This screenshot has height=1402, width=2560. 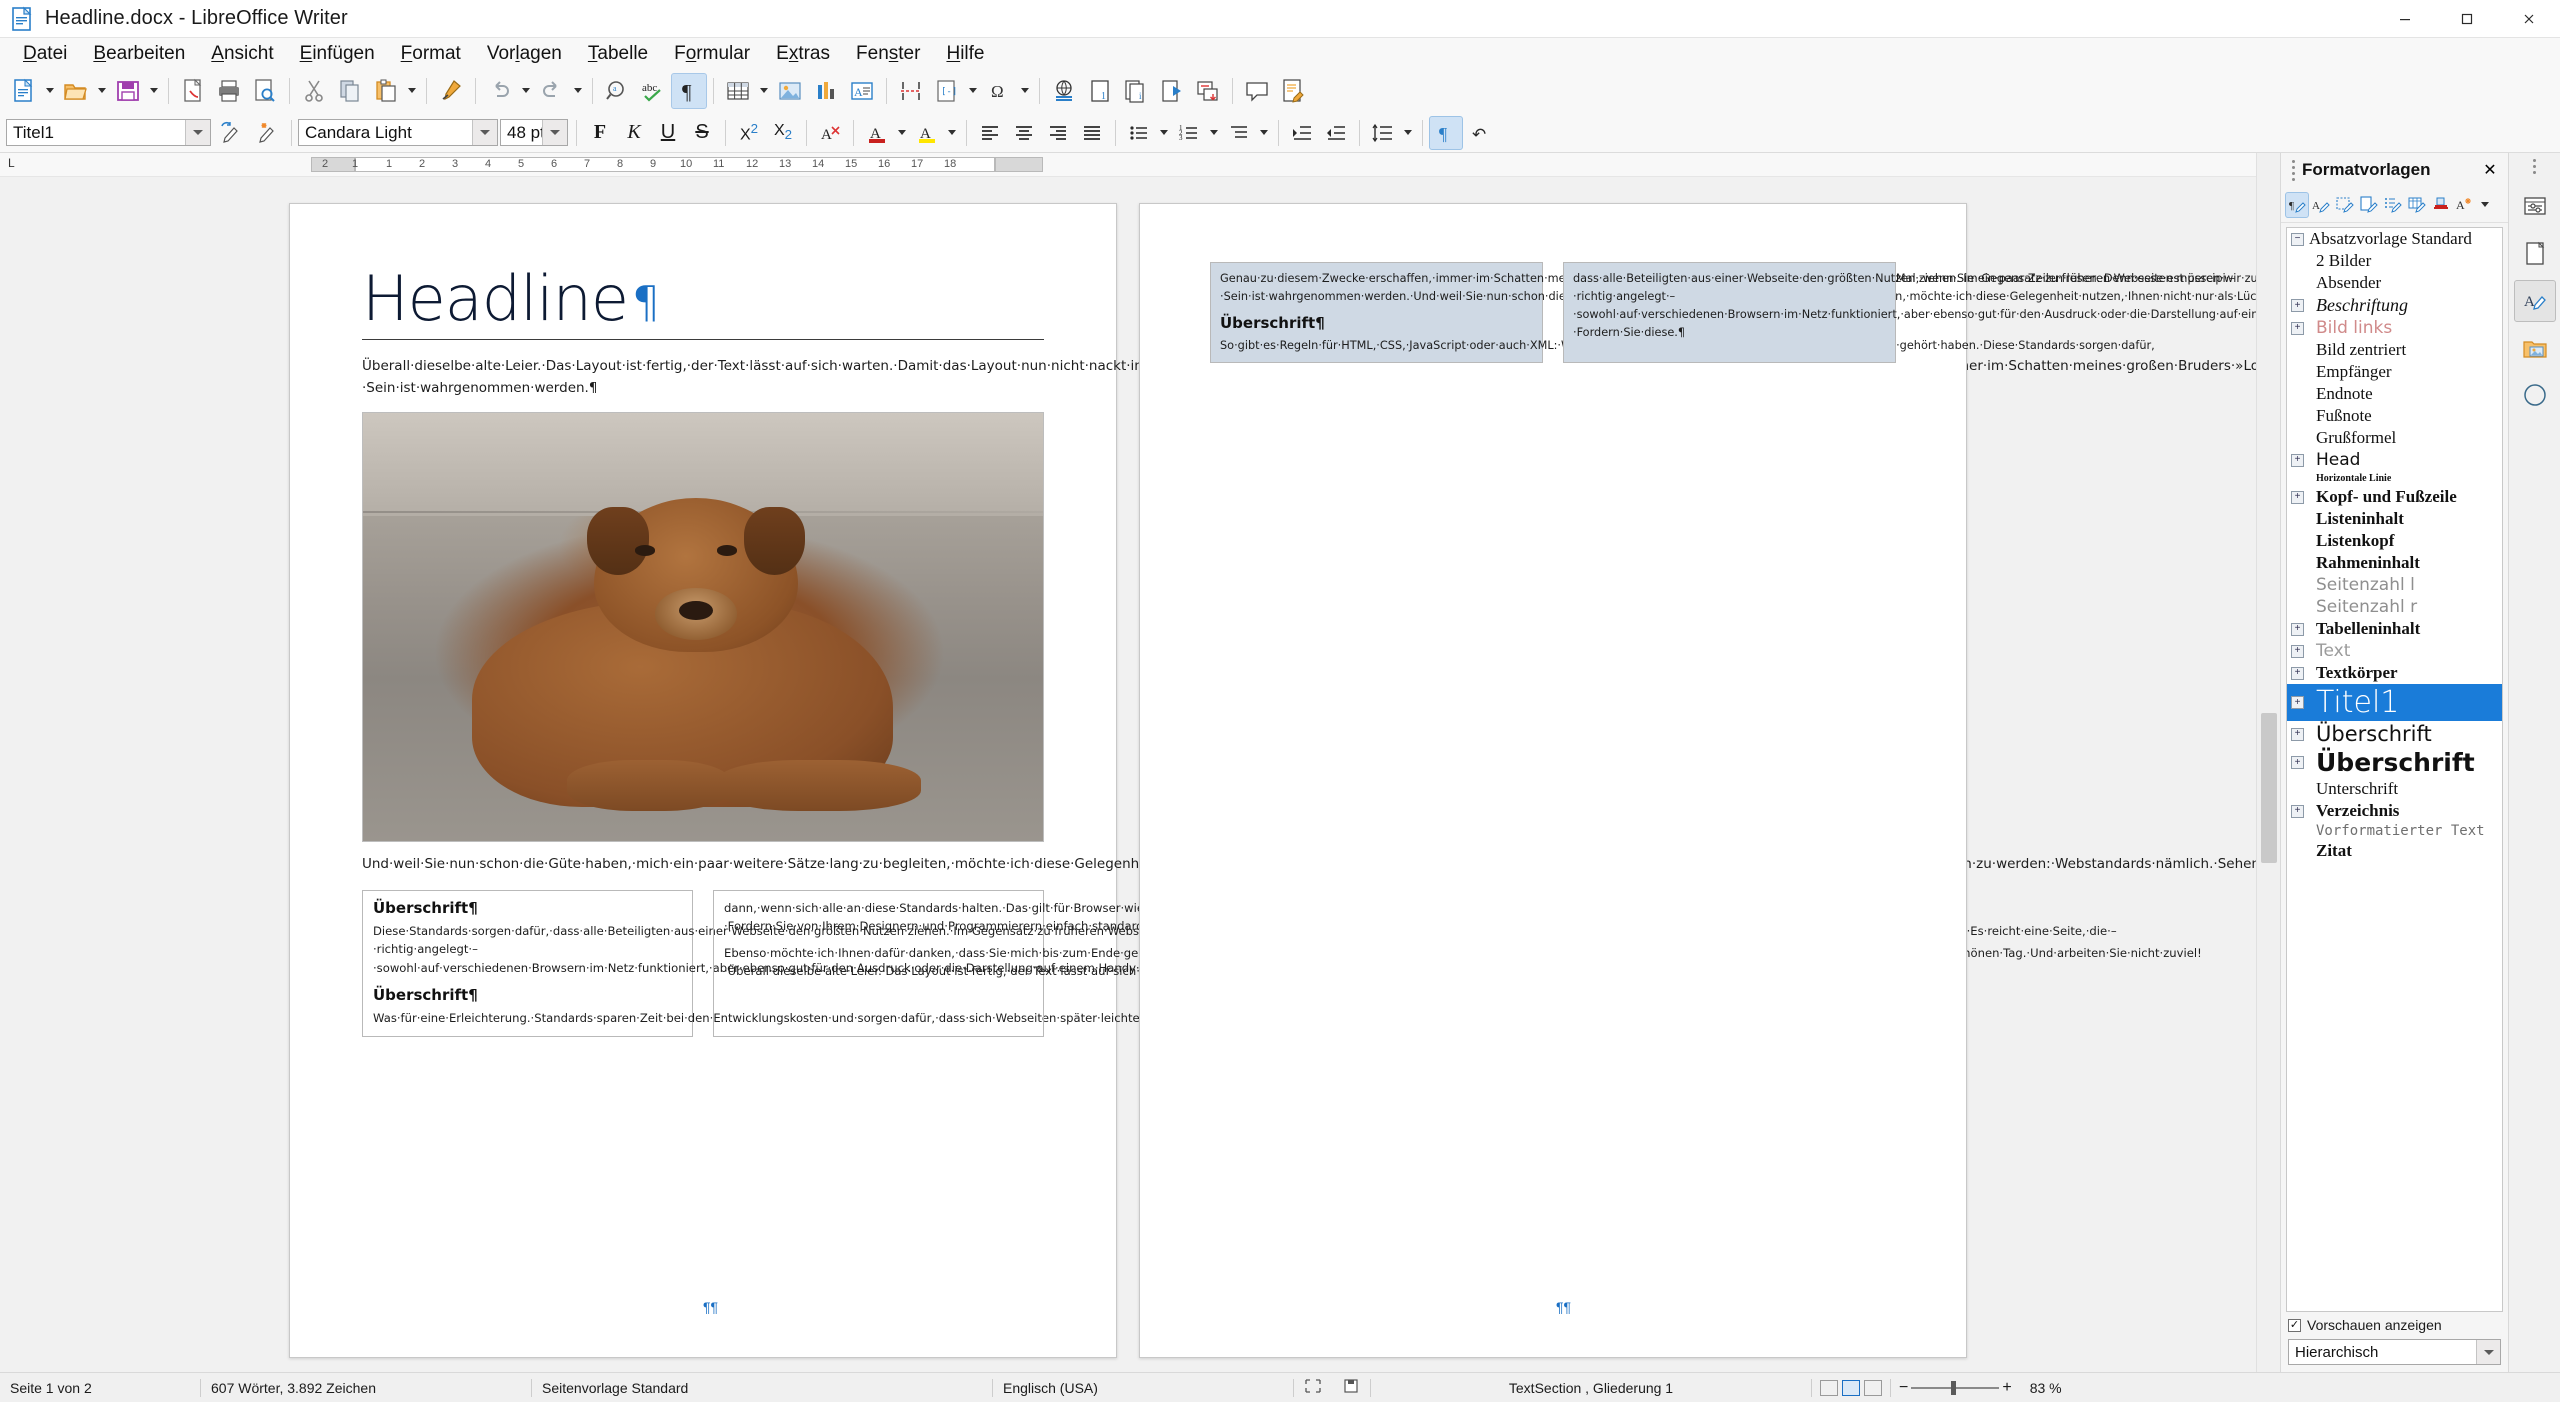 What do you see at coordinates (803, 53) in the screenshot?
I see `menu-extras: Extras` at bounding box center [803, 53].